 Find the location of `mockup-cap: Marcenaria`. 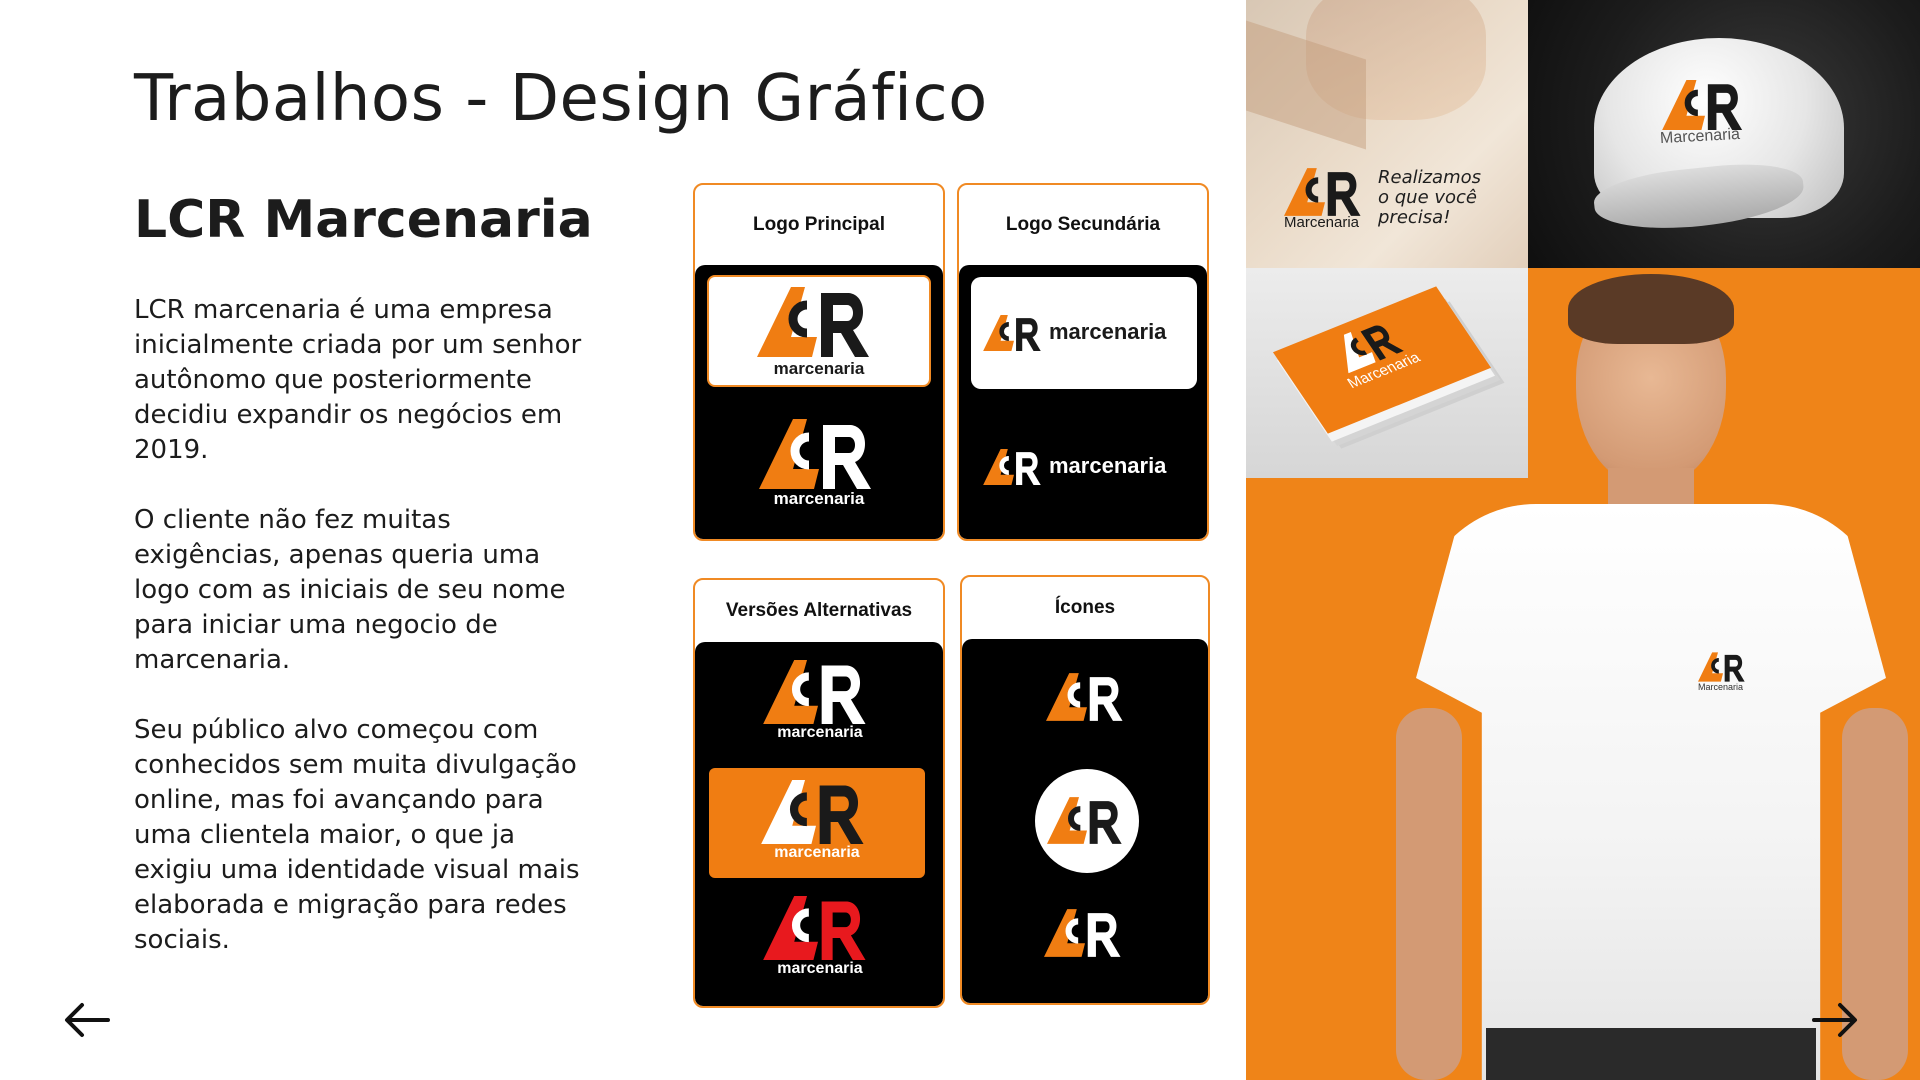

mockup-cap: Marcenaria is located at coordinates (1724, 134).